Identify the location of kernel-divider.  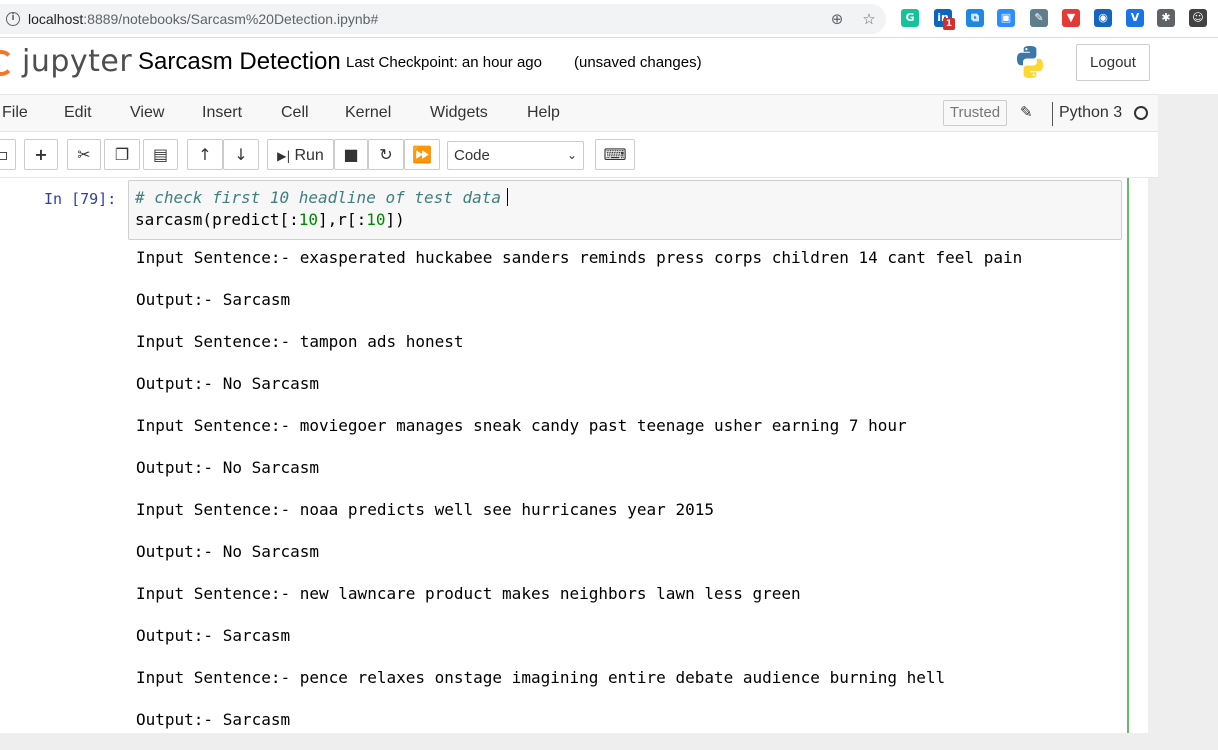
(1052, 114).